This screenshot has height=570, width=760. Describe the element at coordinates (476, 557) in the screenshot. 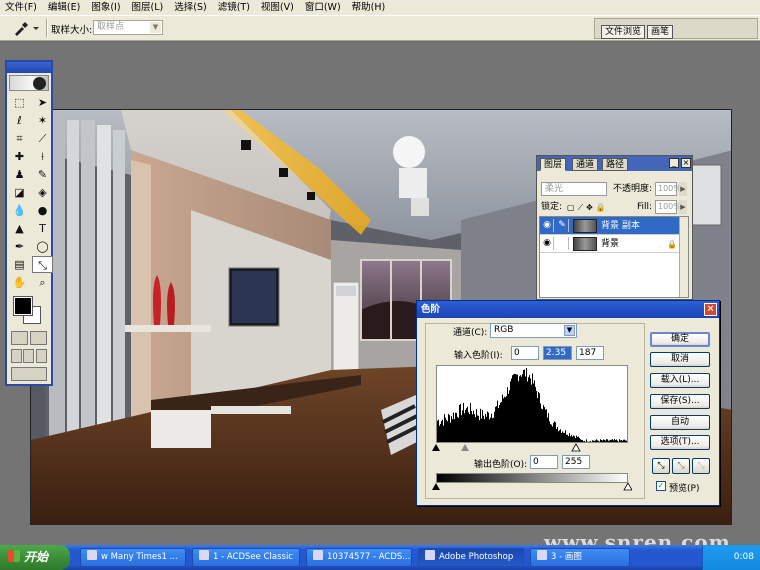

I see `task-label: Adobe Photoshop` at that location.